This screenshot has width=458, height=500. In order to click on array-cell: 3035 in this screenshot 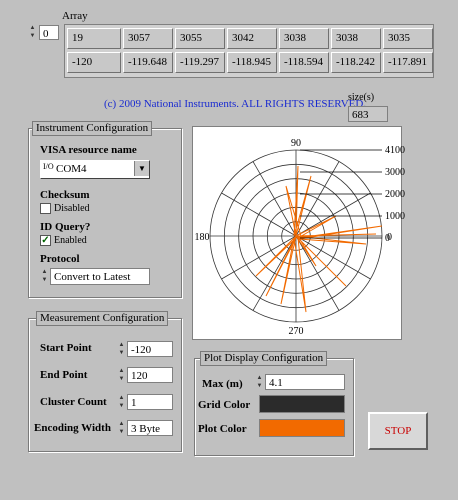, I will do `click(408, 38)`.